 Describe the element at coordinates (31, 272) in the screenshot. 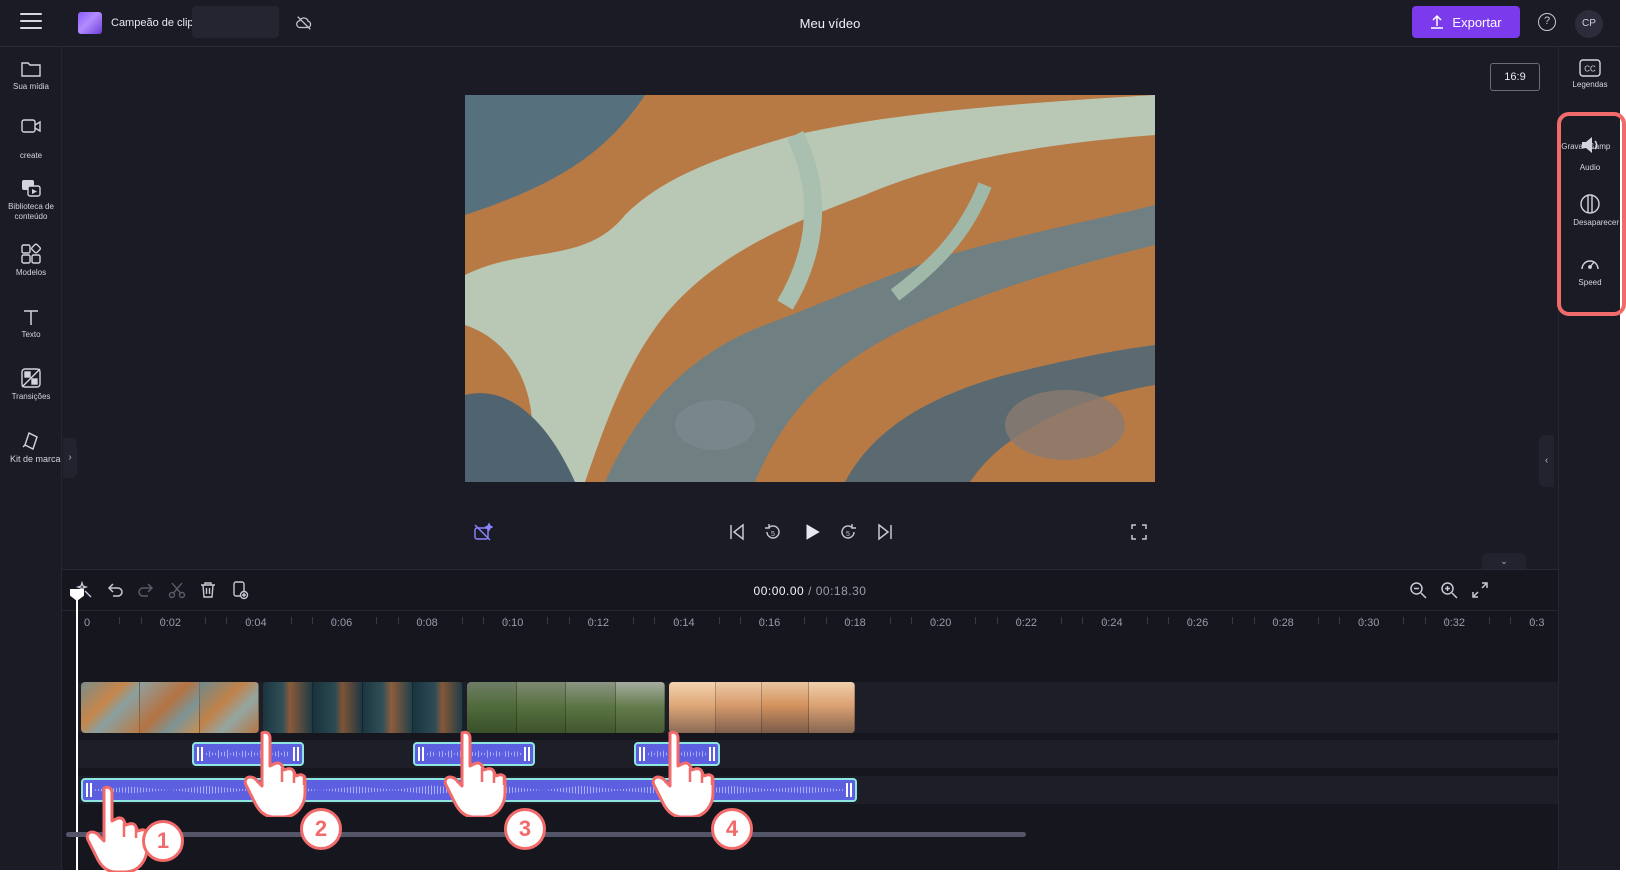

I see `nav-label: Modelos` at that location.